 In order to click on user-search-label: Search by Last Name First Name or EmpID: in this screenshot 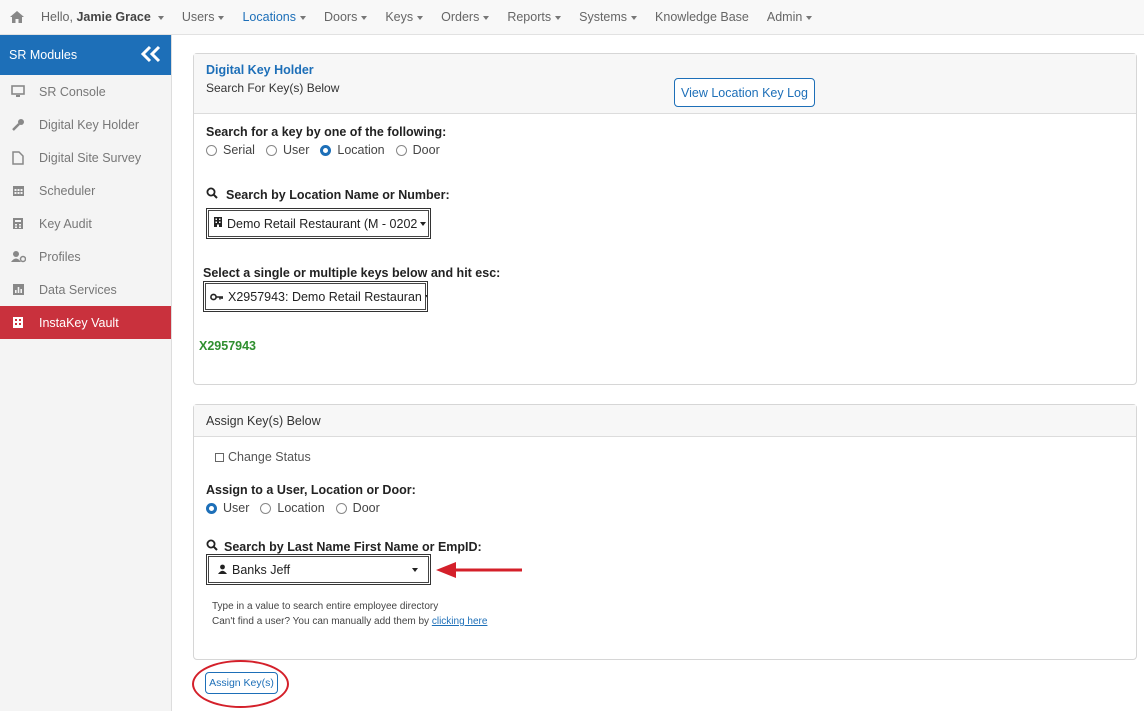, I will do `click(353, 546)`.